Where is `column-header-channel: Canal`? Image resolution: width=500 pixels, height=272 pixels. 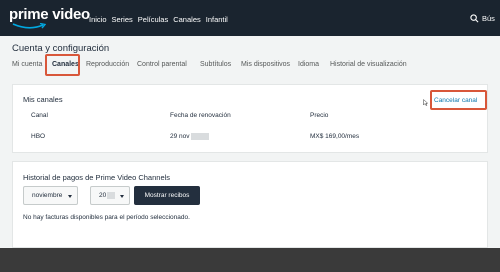 column-header-channel: Canal is located at coordinates (39, 115).